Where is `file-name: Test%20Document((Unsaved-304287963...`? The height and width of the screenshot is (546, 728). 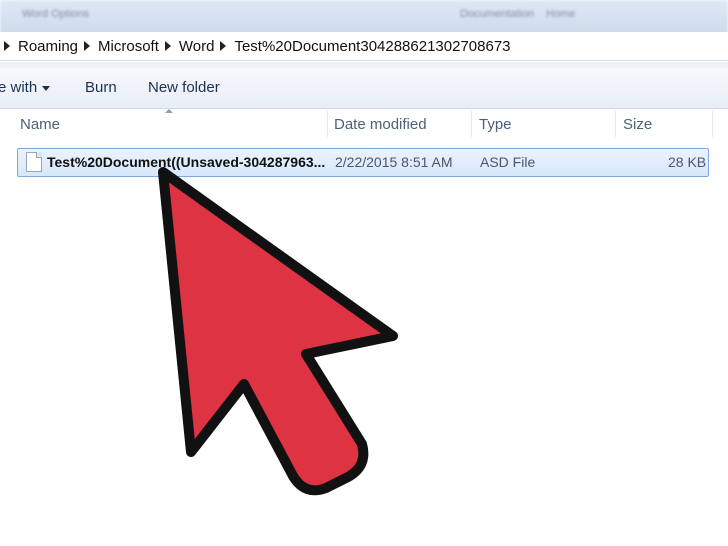 file-name: Test%20Document((Unsaved-304287963... is located at coordinates (186, 162).